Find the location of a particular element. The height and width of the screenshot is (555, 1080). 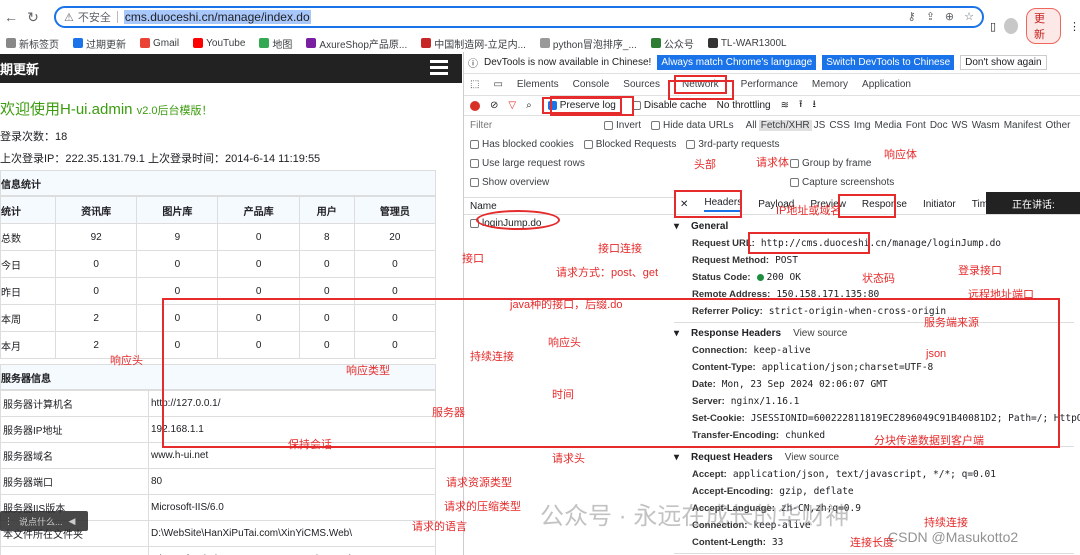

filter-type-css: CSS is located at coordinates (839, 125).